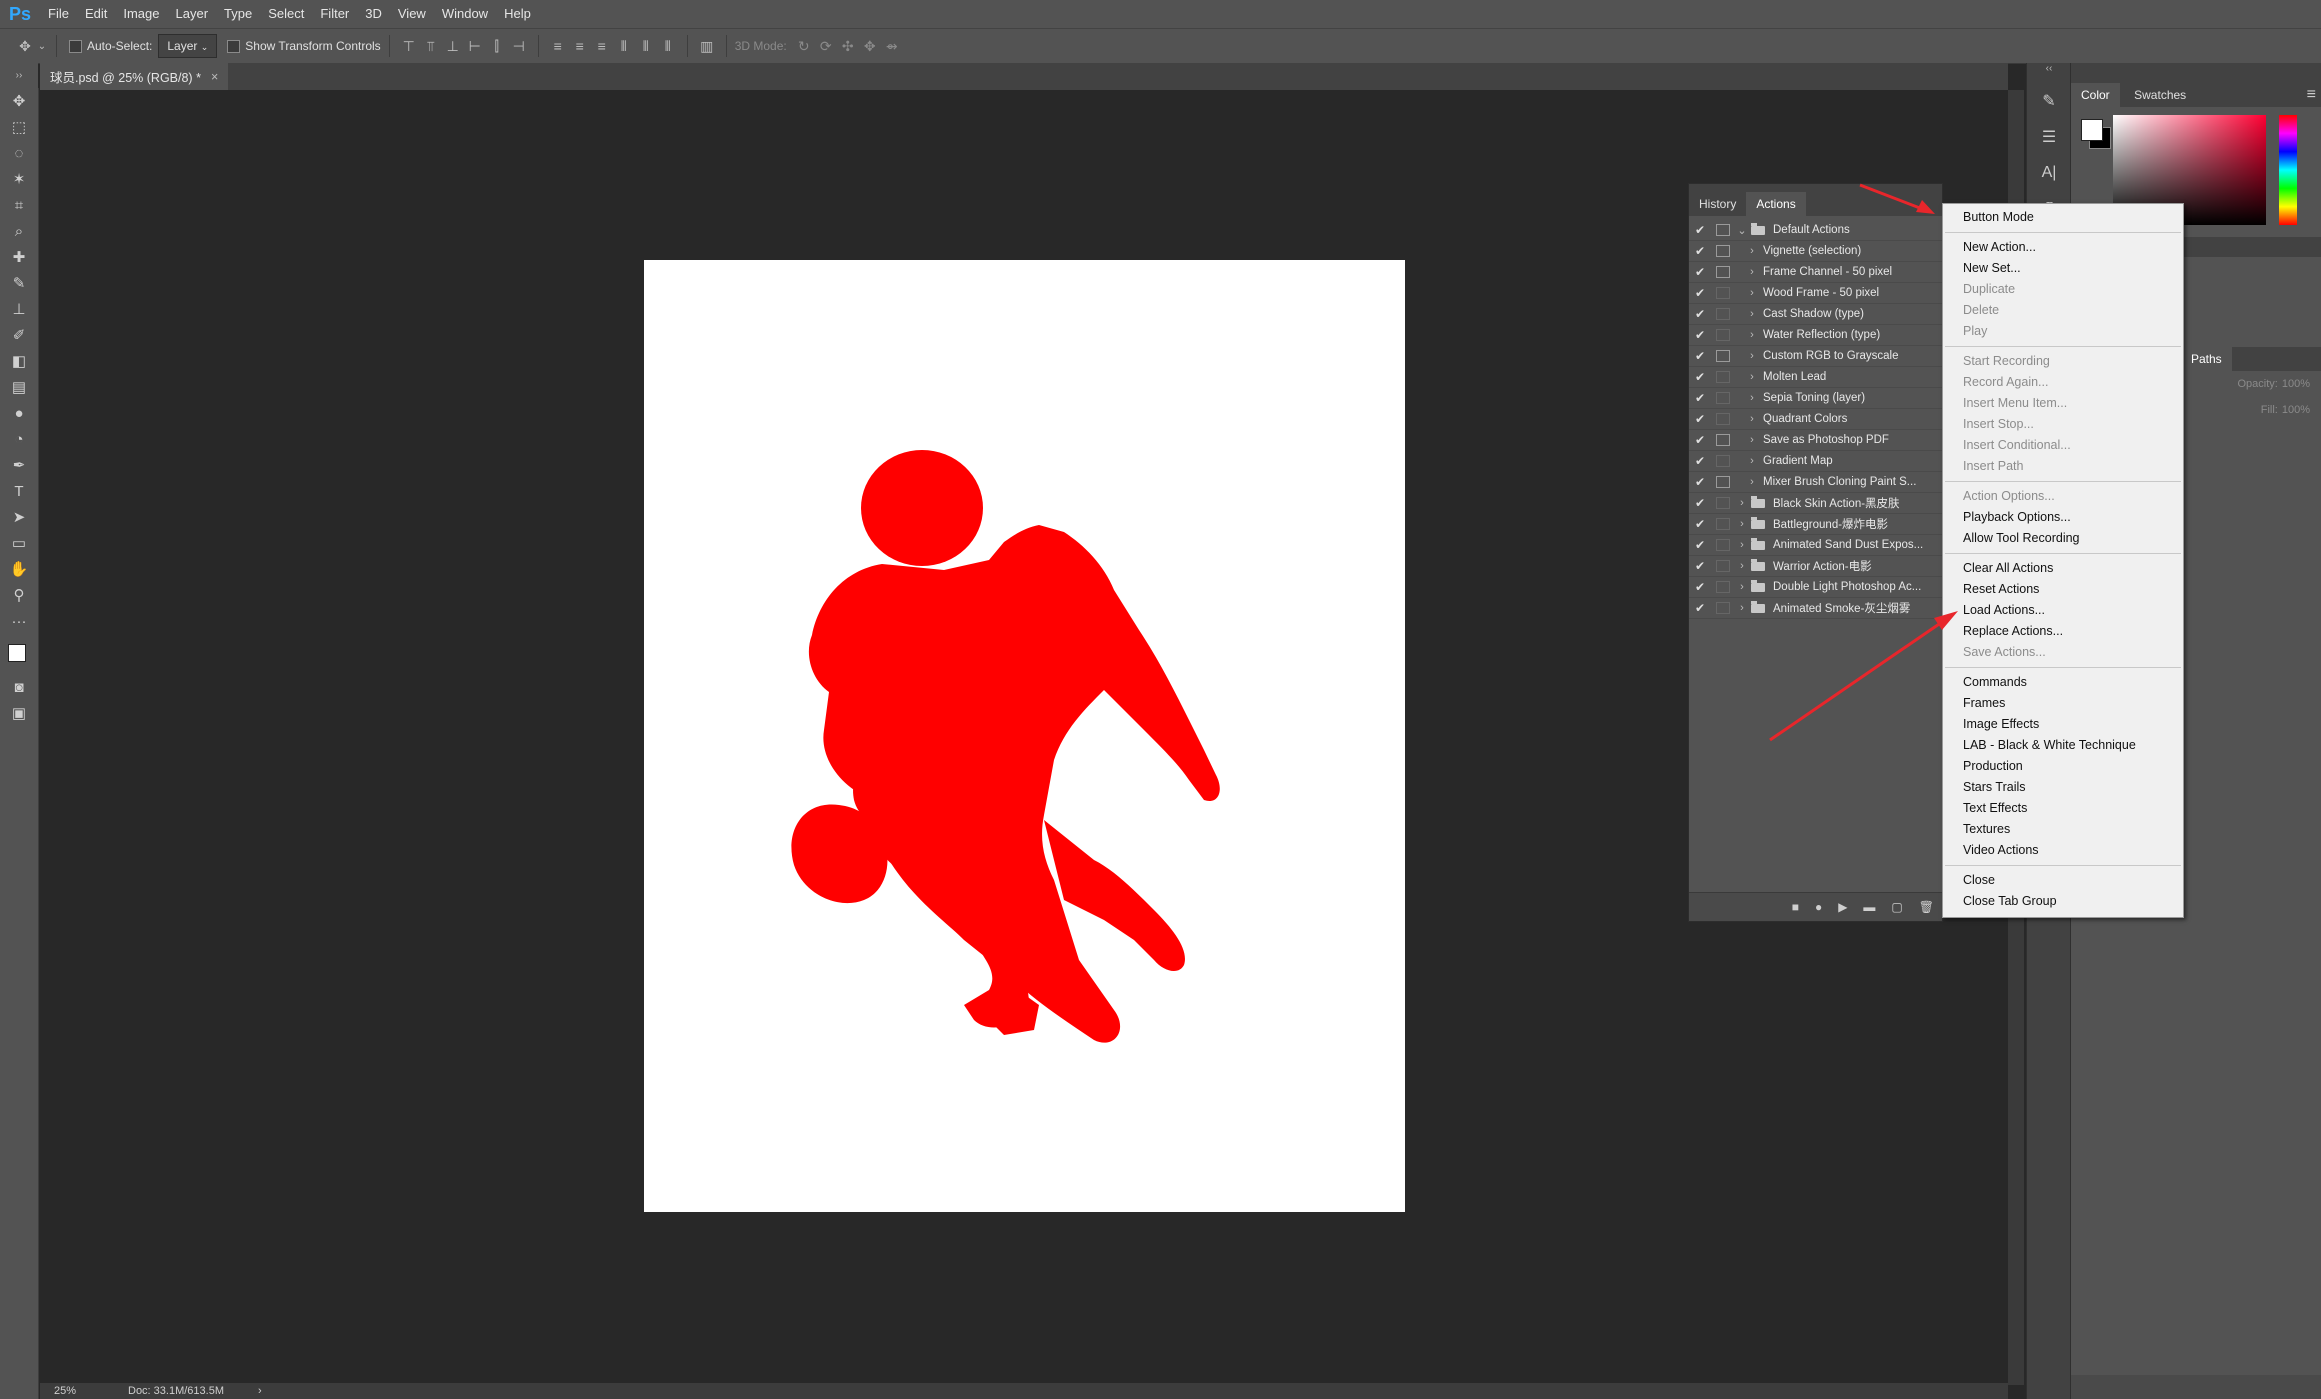  What do you see at coordinates (19, 439) in the screenshot?
I see `dodge-tool-icon: ◔` at bounding box center [19, 439].